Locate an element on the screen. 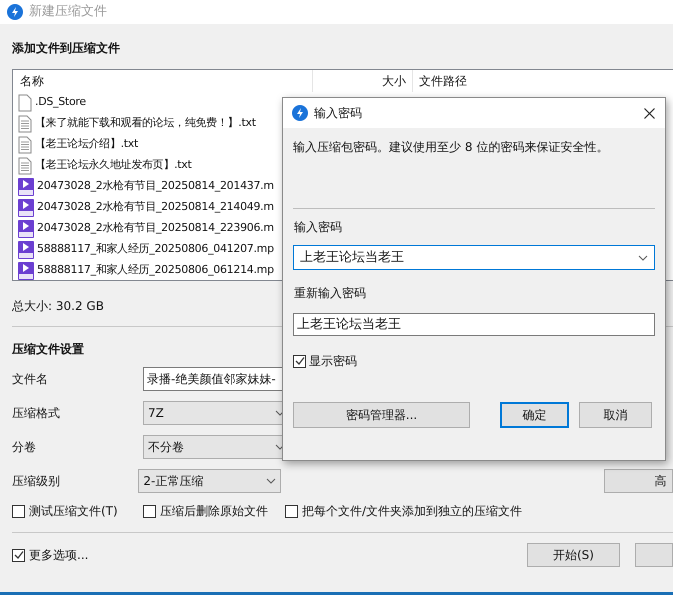 The height and width of the screenshot is (595, 673). dialog-button: 确定 is located at coordinates (534, 415).